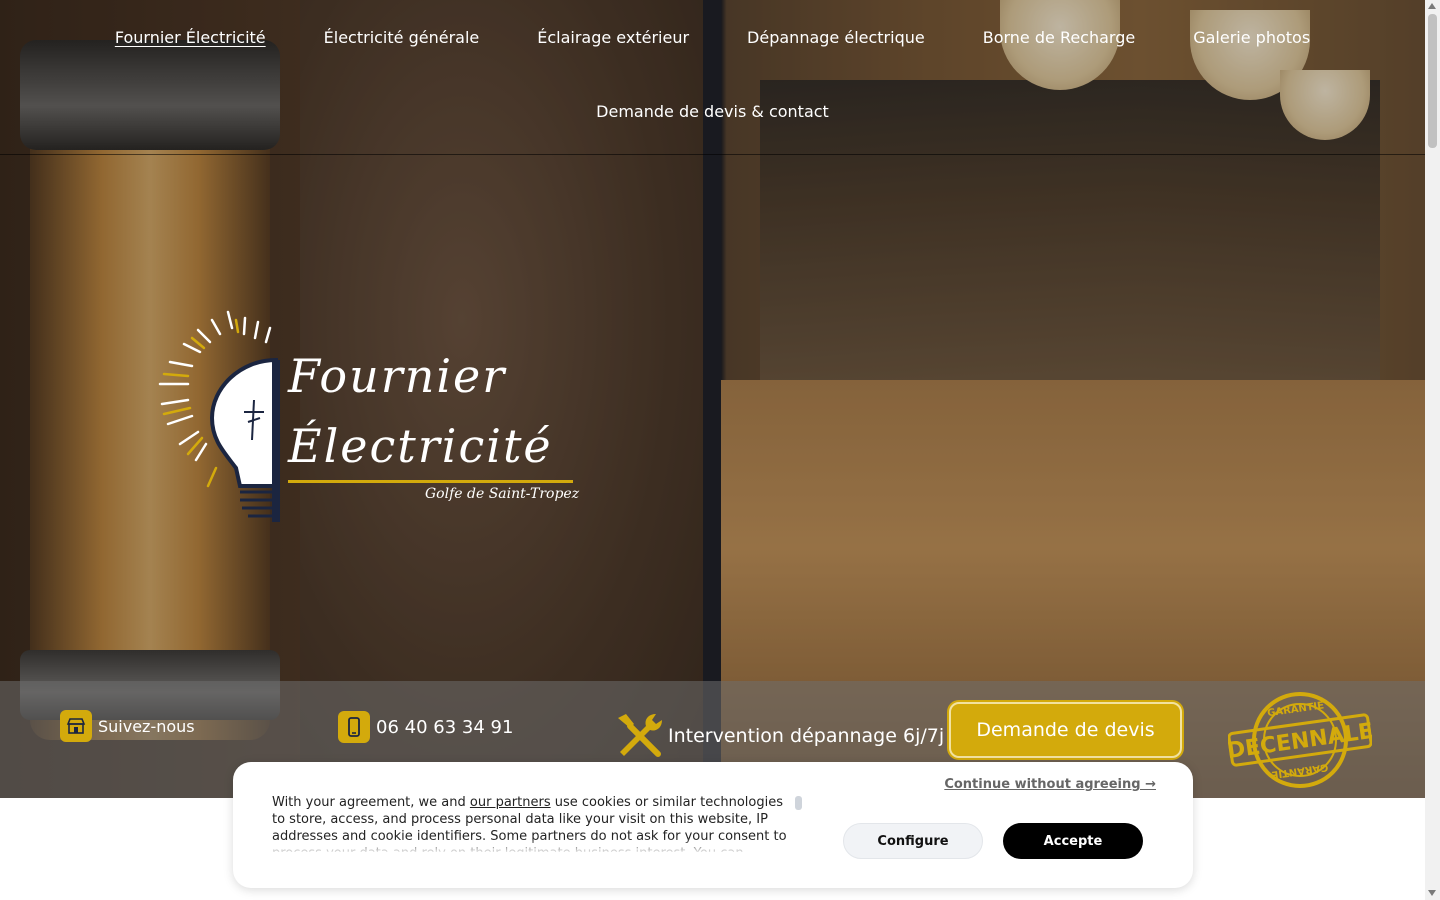 This screenshot has height=900, width=1440. I want to click on logo-title: Fournier Électricité, so click(420, 411).